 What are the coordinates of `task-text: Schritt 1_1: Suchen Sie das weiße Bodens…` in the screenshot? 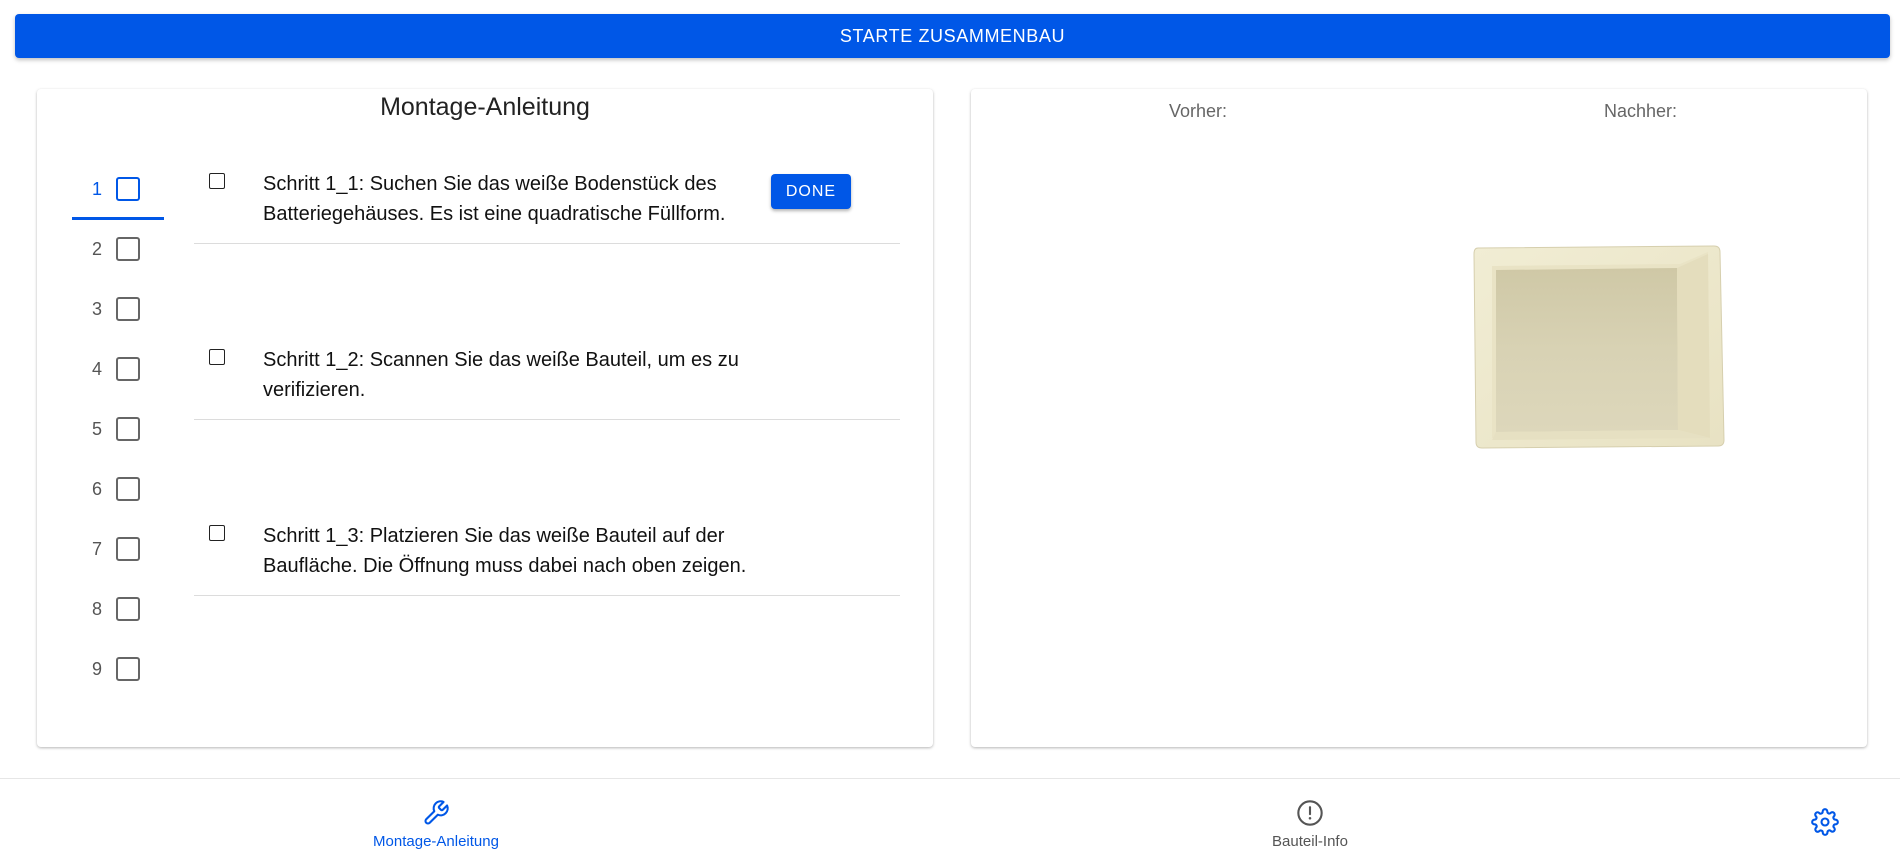 It's located at (494, 199).